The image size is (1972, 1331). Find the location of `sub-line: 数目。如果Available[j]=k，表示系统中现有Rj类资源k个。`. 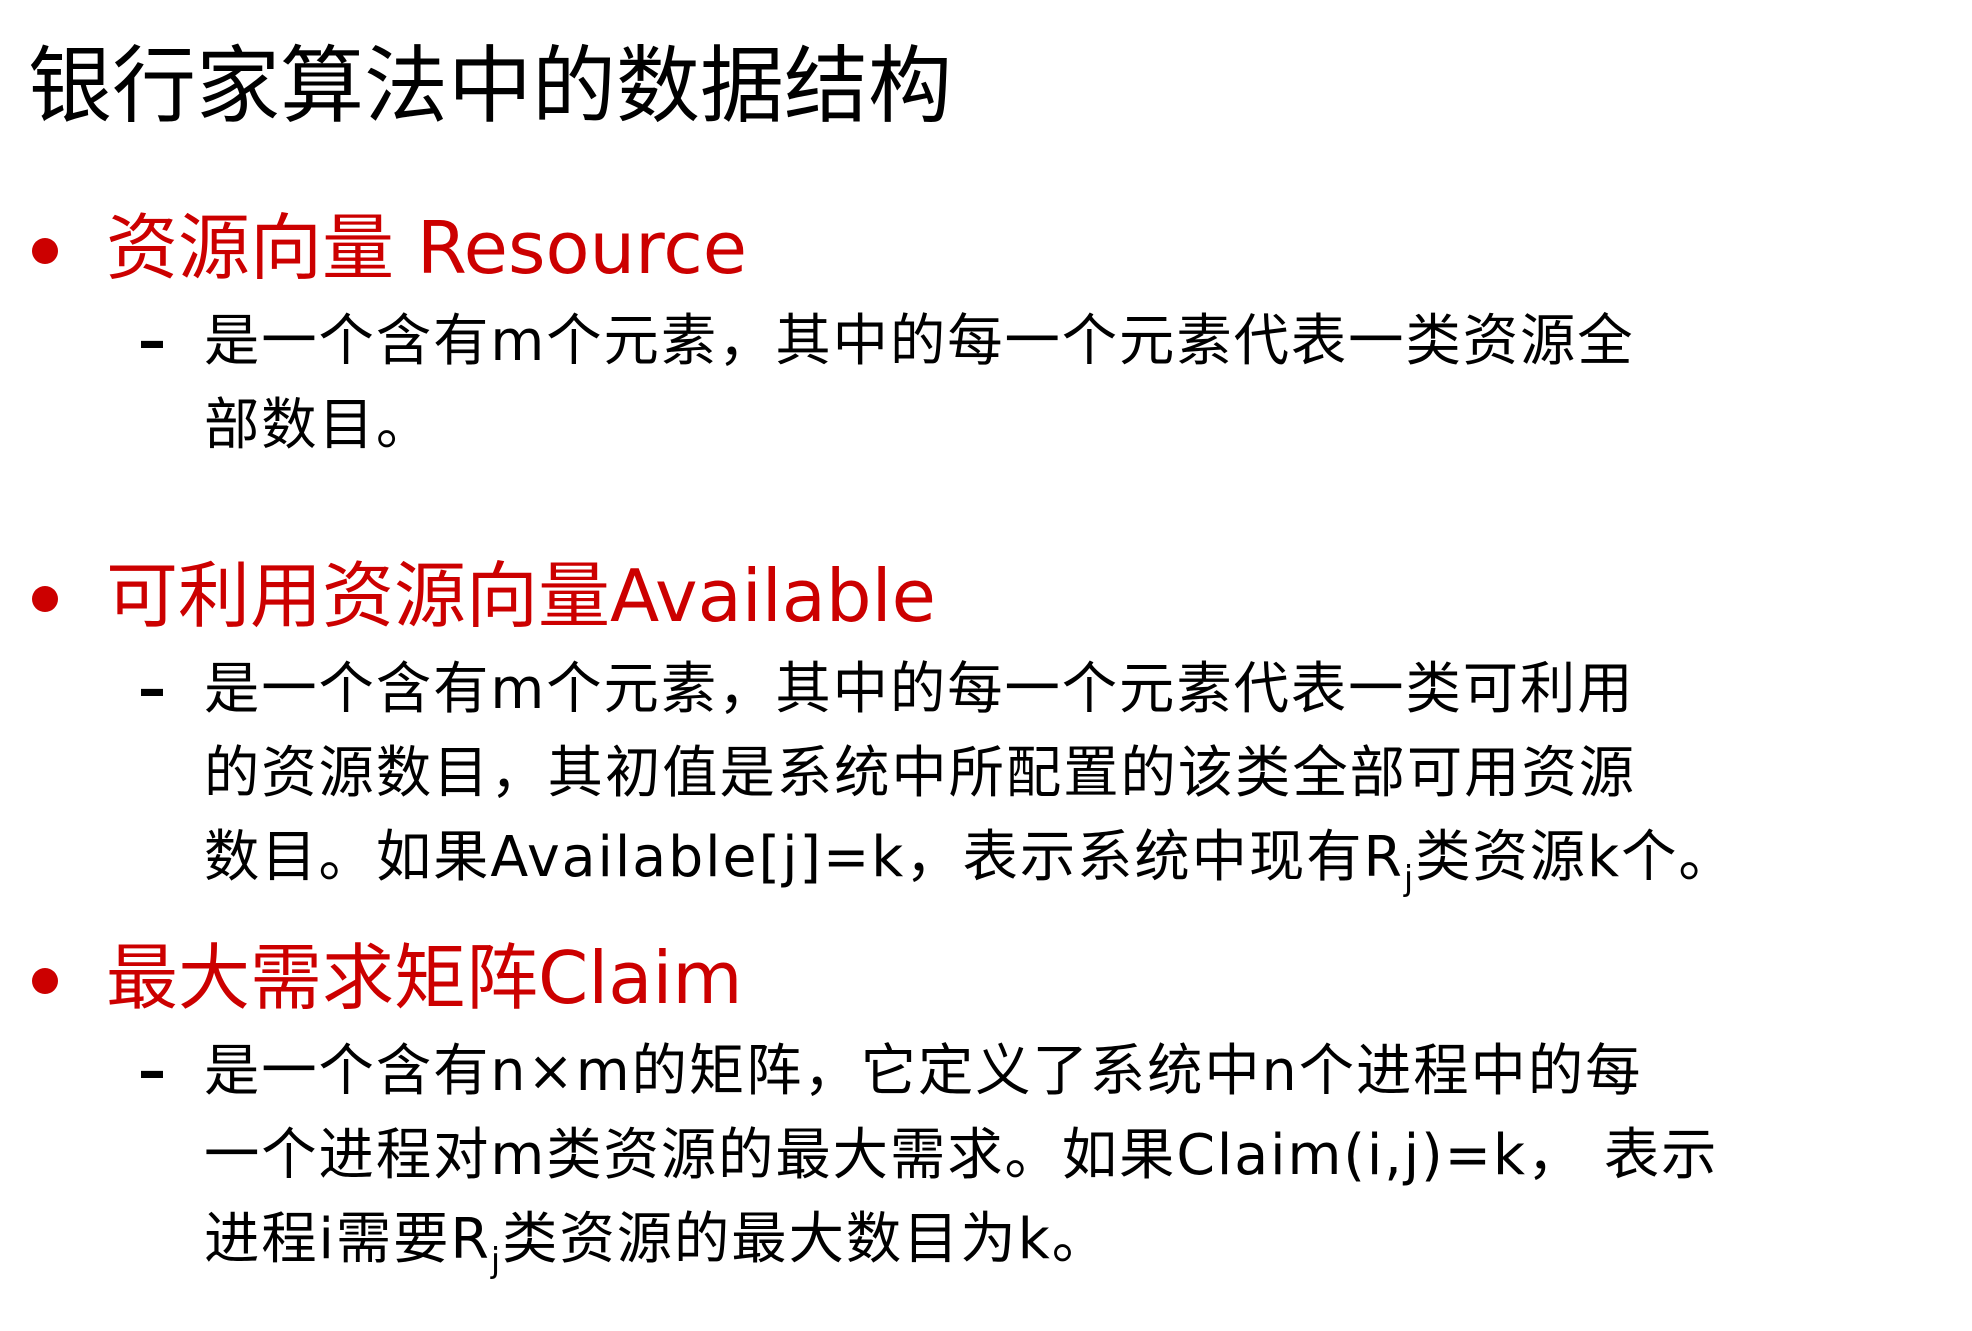

sub-line: 数目。如果Available[j]=k，表示系统中现有Rj类资源k个。 is located at coordinates (1077, 858).